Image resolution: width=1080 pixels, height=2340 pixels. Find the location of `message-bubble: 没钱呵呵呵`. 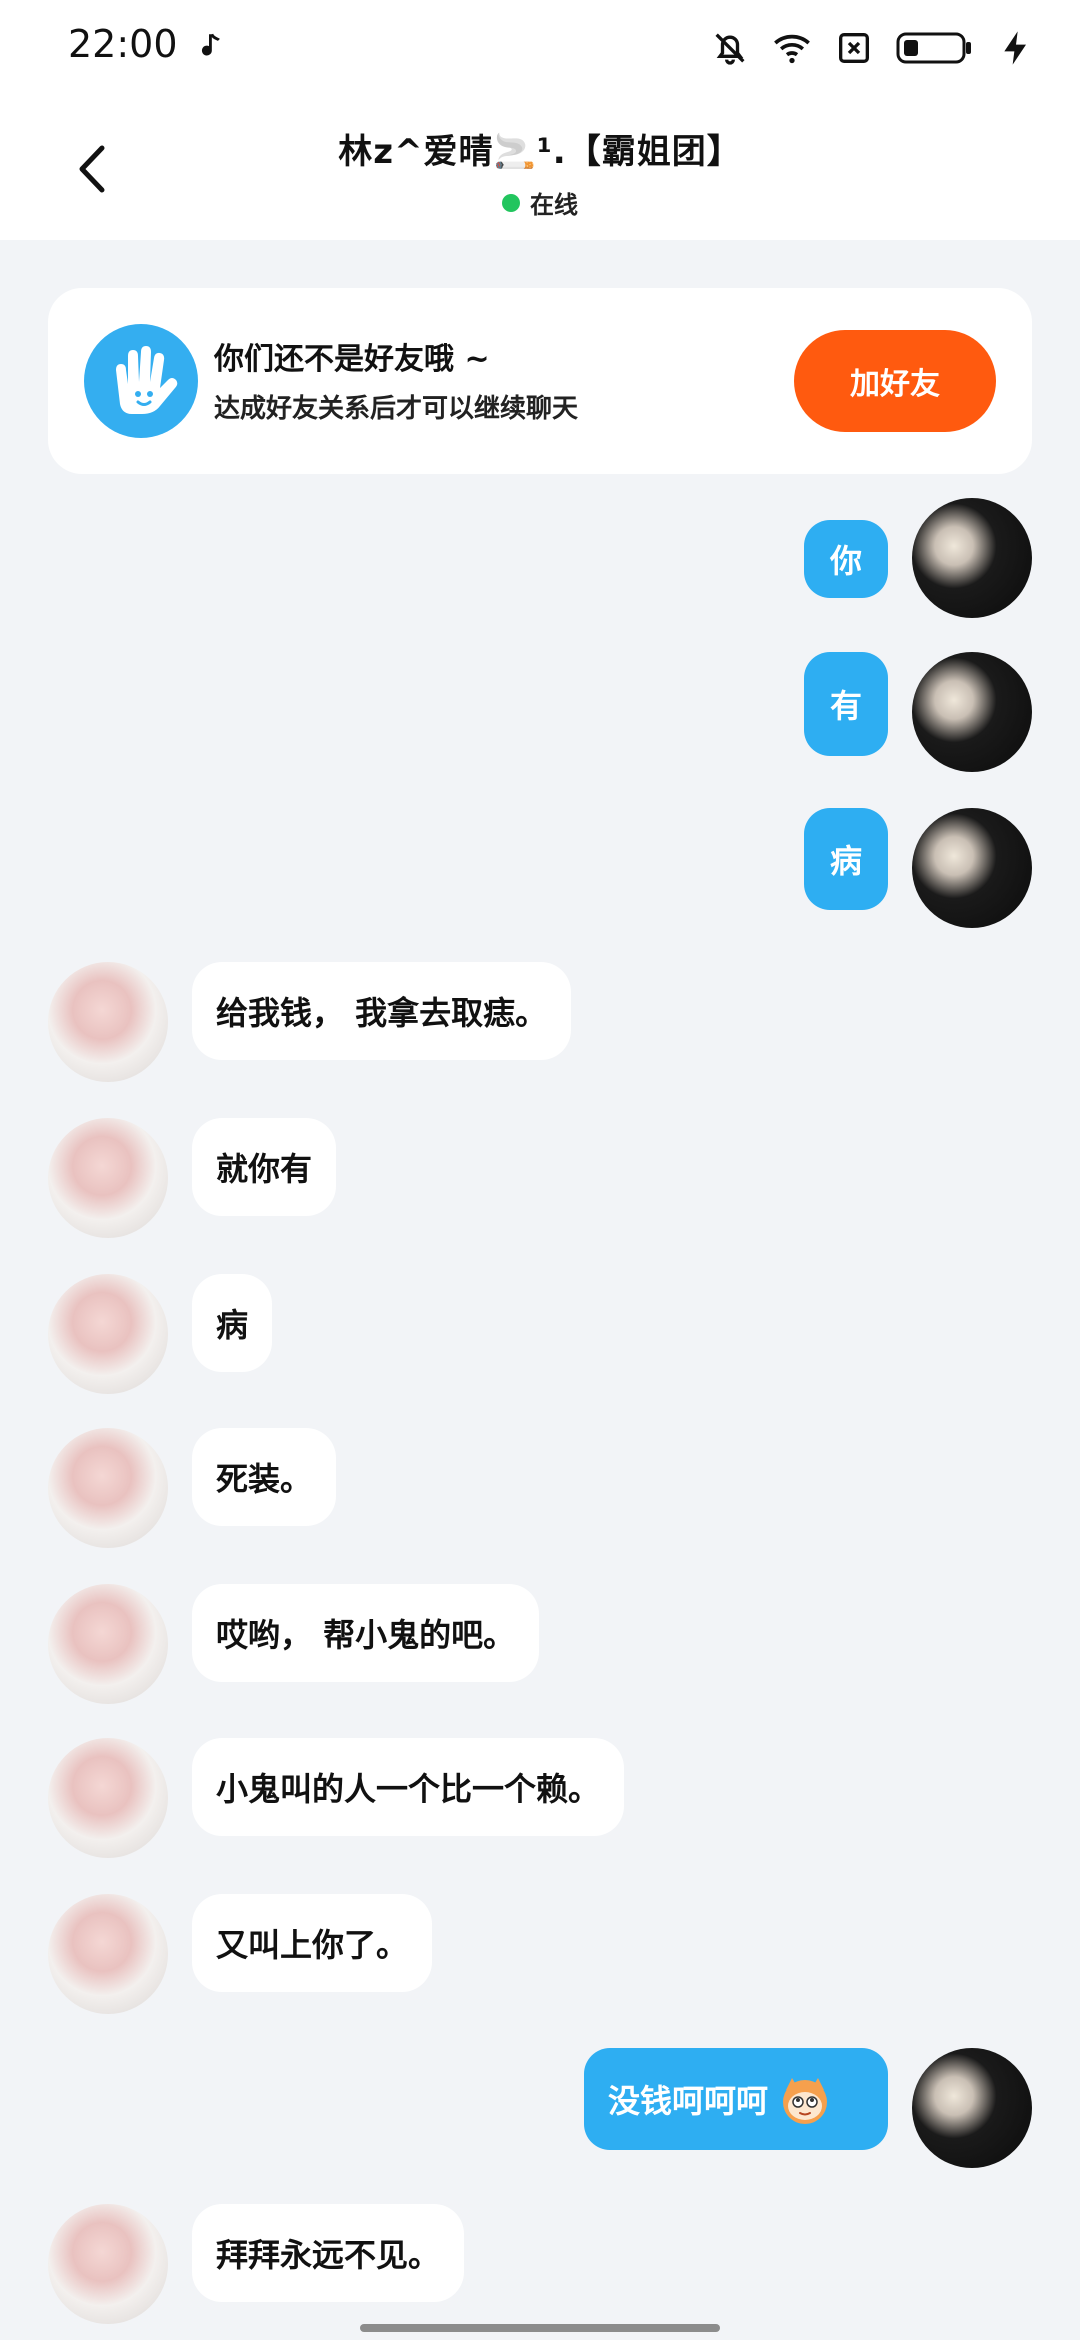

message-bubble: 没钱呵呵呵 is located at coordinates (736, 2099).